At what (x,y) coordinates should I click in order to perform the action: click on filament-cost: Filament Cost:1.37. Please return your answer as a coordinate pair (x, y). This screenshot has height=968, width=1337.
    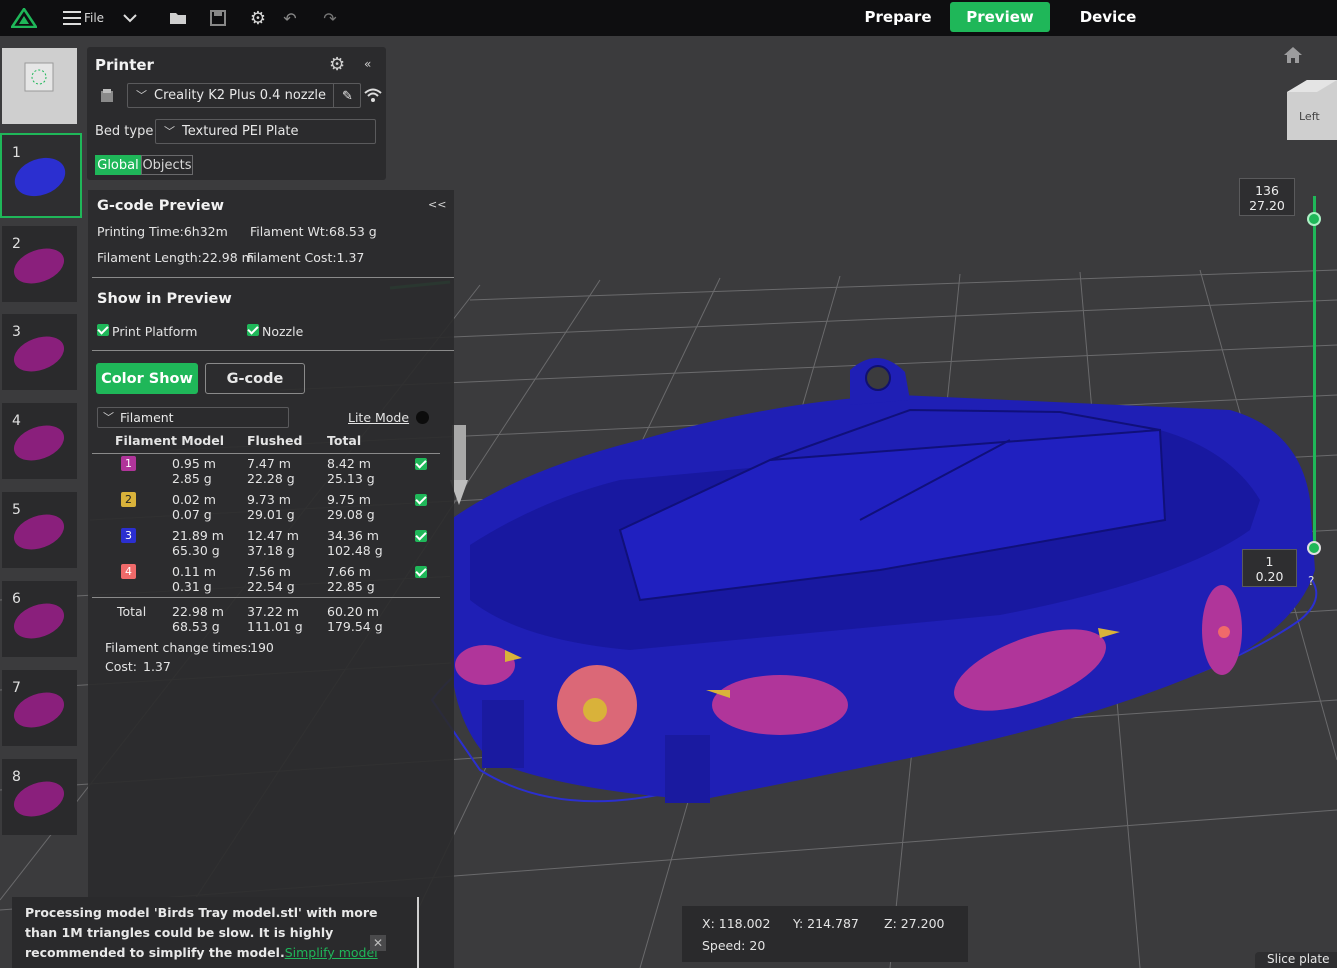
    Looking at the image, I should click on (306, 257).